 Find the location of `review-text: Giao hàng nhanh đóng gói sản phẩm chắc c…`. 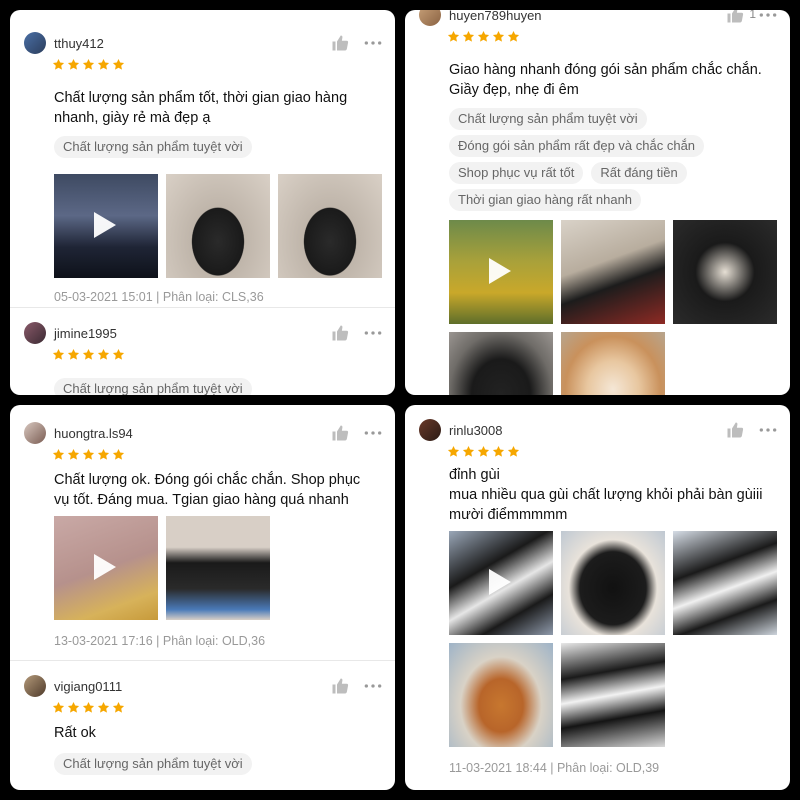

review-text: Giao hàng nhanh đóng gói sản phẩm chắc c… is located at coordinates (605, 80).